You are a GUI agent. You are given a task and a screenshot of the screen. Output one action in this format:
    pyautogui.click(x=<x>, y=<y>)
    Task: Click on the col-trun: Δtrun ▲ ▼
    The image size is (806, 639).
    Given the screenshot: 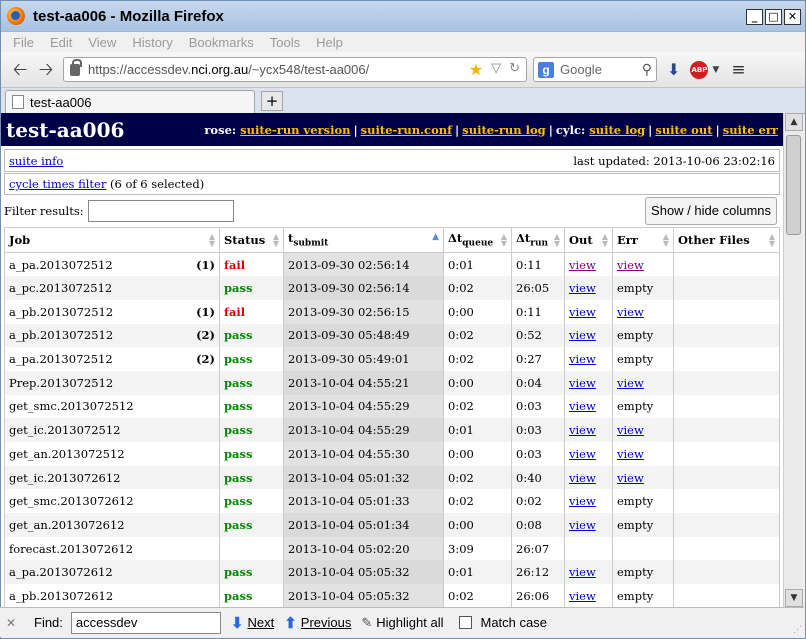 What is the action you would take?
    pyautogui.click(x=538, y=240)
    